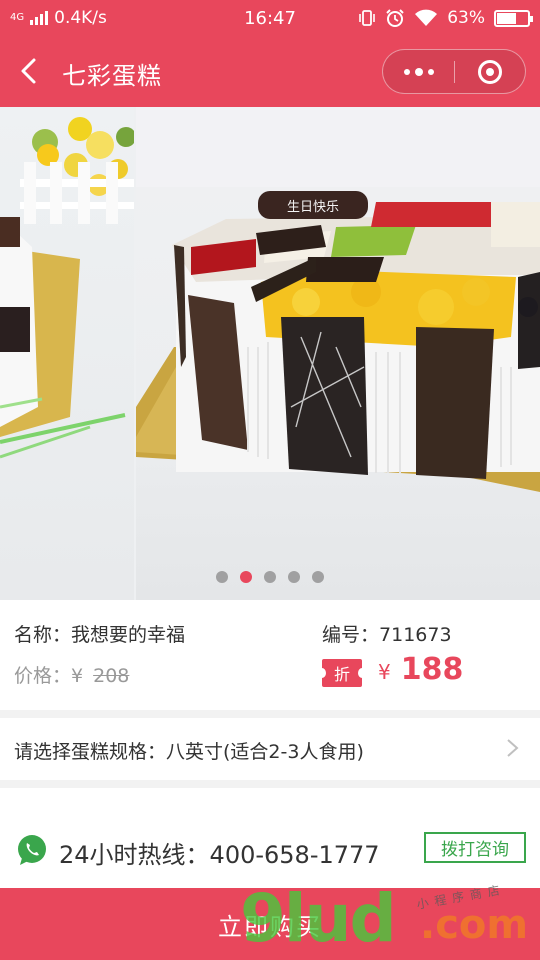 Image resolution: width=540 pixels, height=960 pixels. Describe the element at coordinates (426, 17) in the screenshot. I see `wifi-icon` at that location.